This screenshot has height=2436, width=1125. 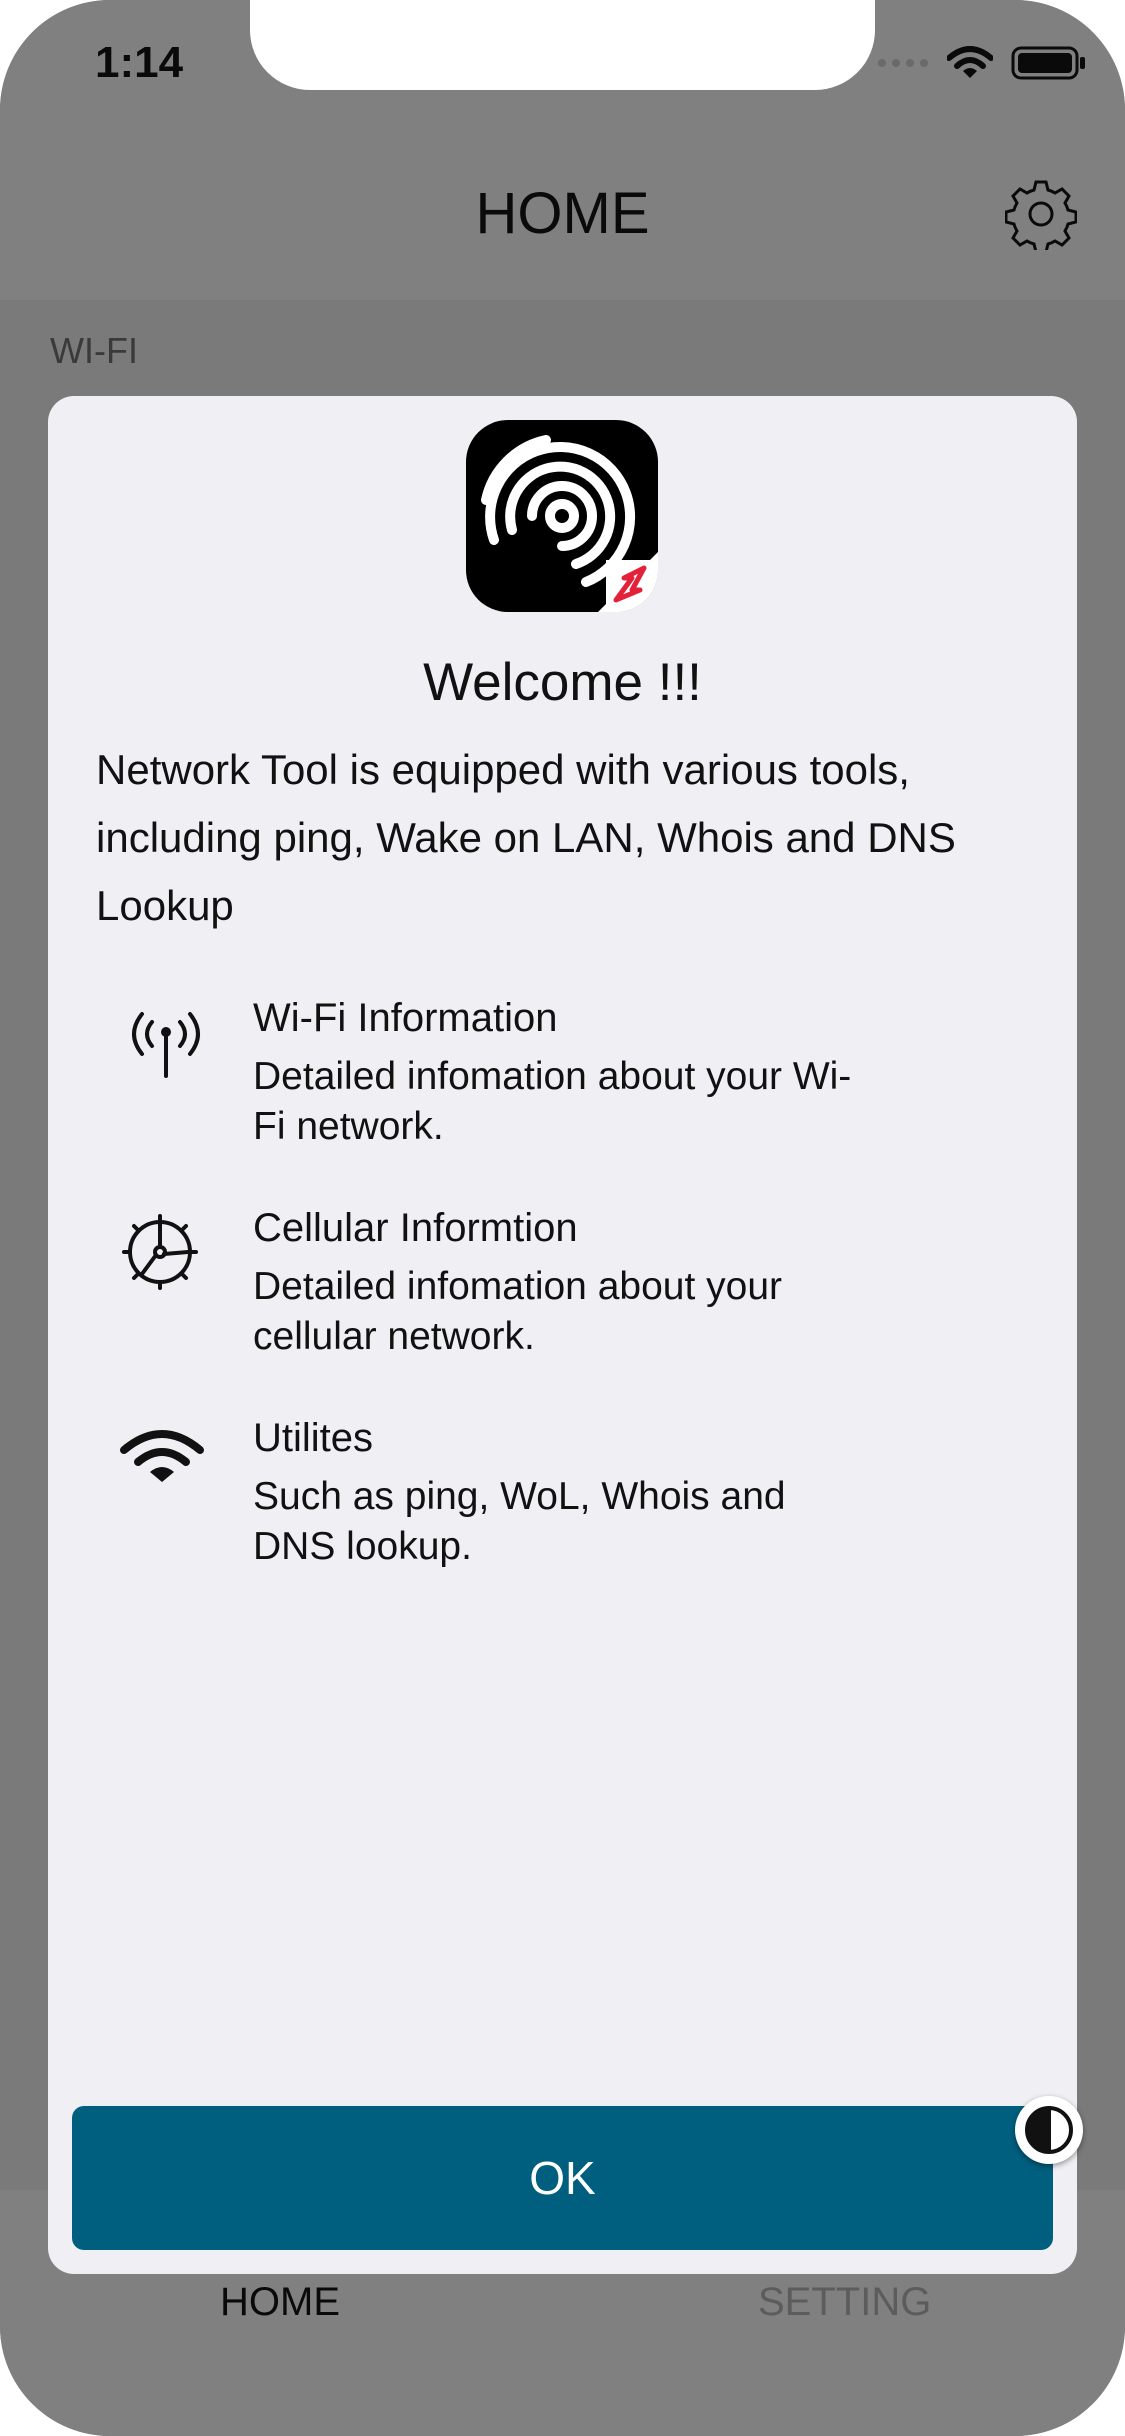 I want to click on floating-assistive-button, so click(x=1049, y=2130).